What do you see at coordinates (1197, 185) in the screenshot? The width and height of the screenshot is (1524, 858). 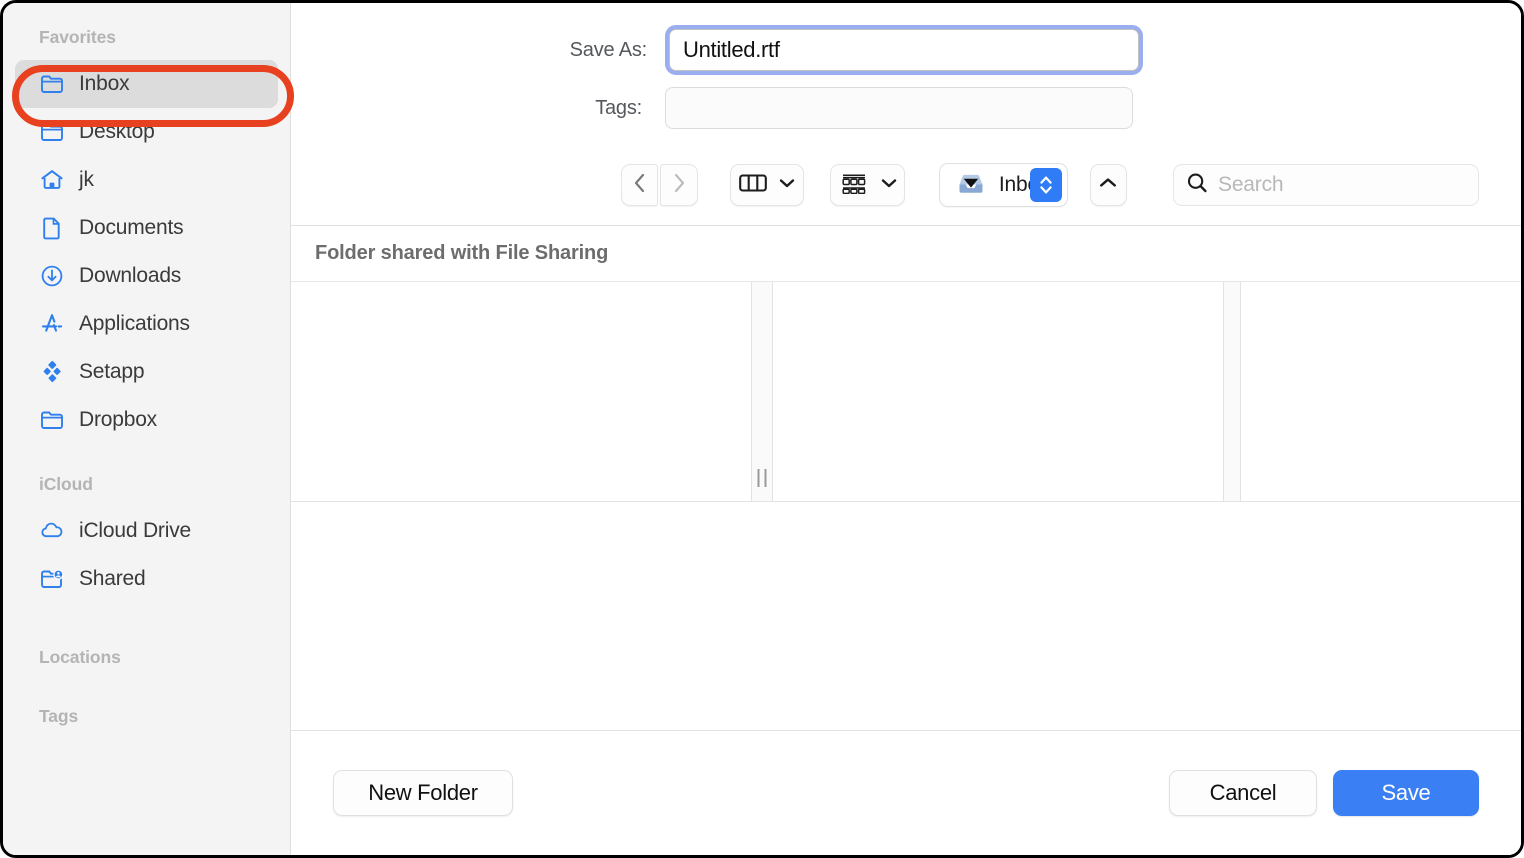 I see `search-icon` at bounding box center [1197, 185].